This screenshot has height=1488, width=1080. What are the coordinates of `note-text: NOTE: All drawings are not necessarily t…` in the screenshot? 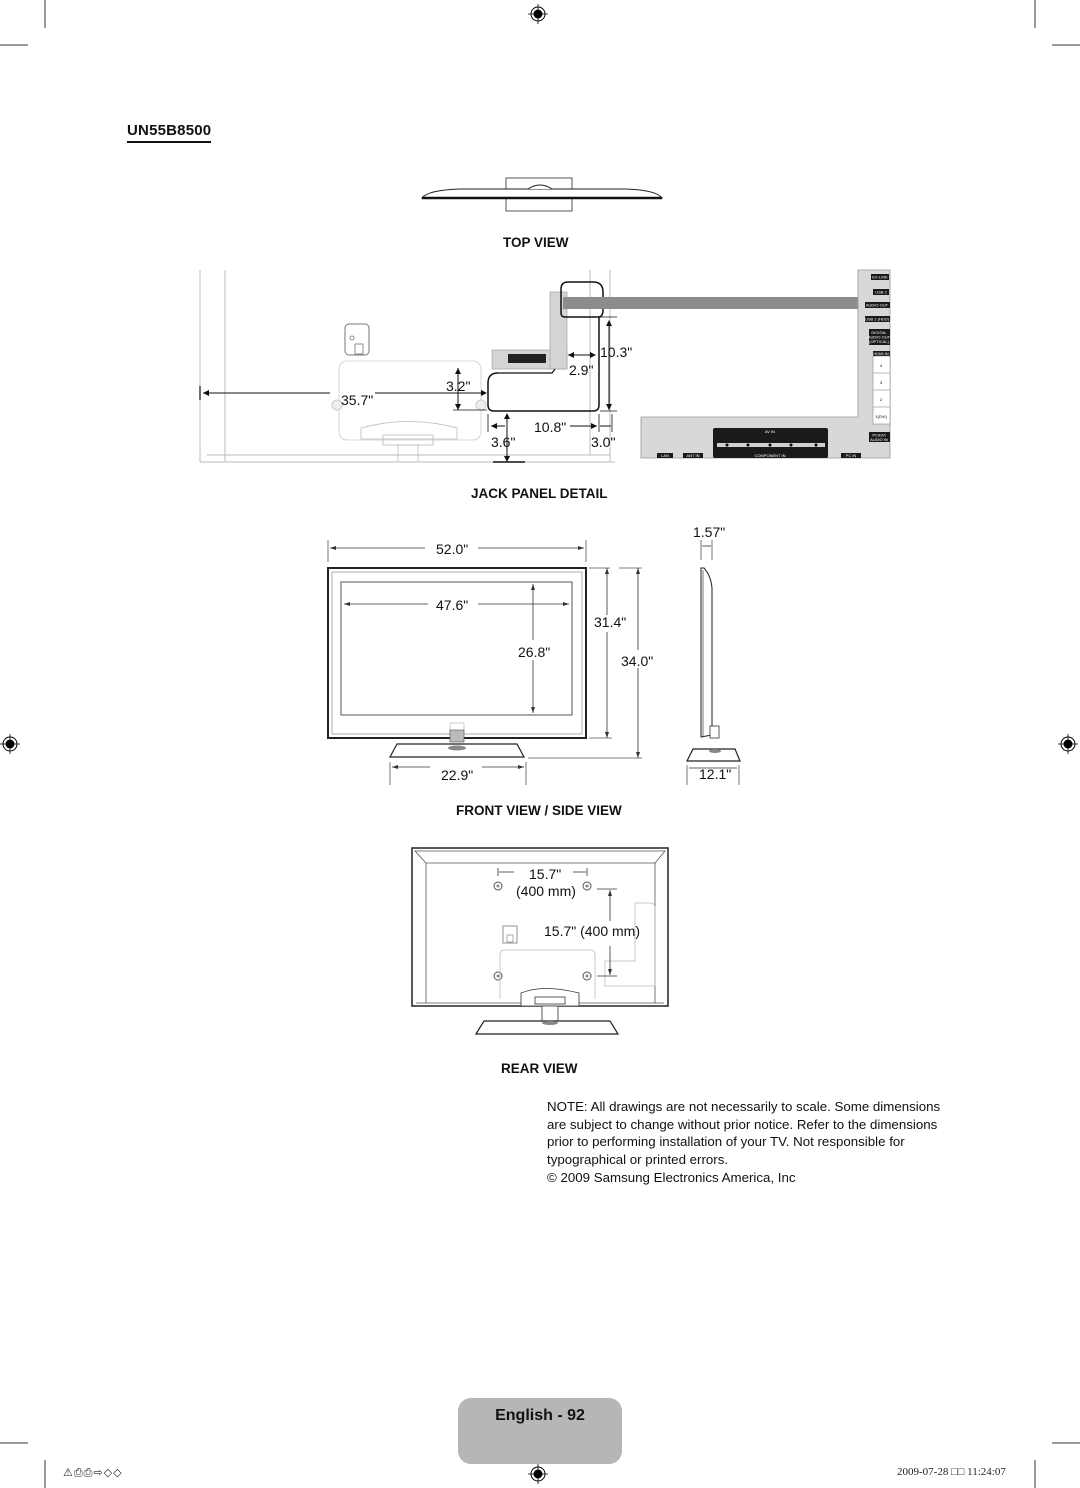 It's located at (744, 1133).